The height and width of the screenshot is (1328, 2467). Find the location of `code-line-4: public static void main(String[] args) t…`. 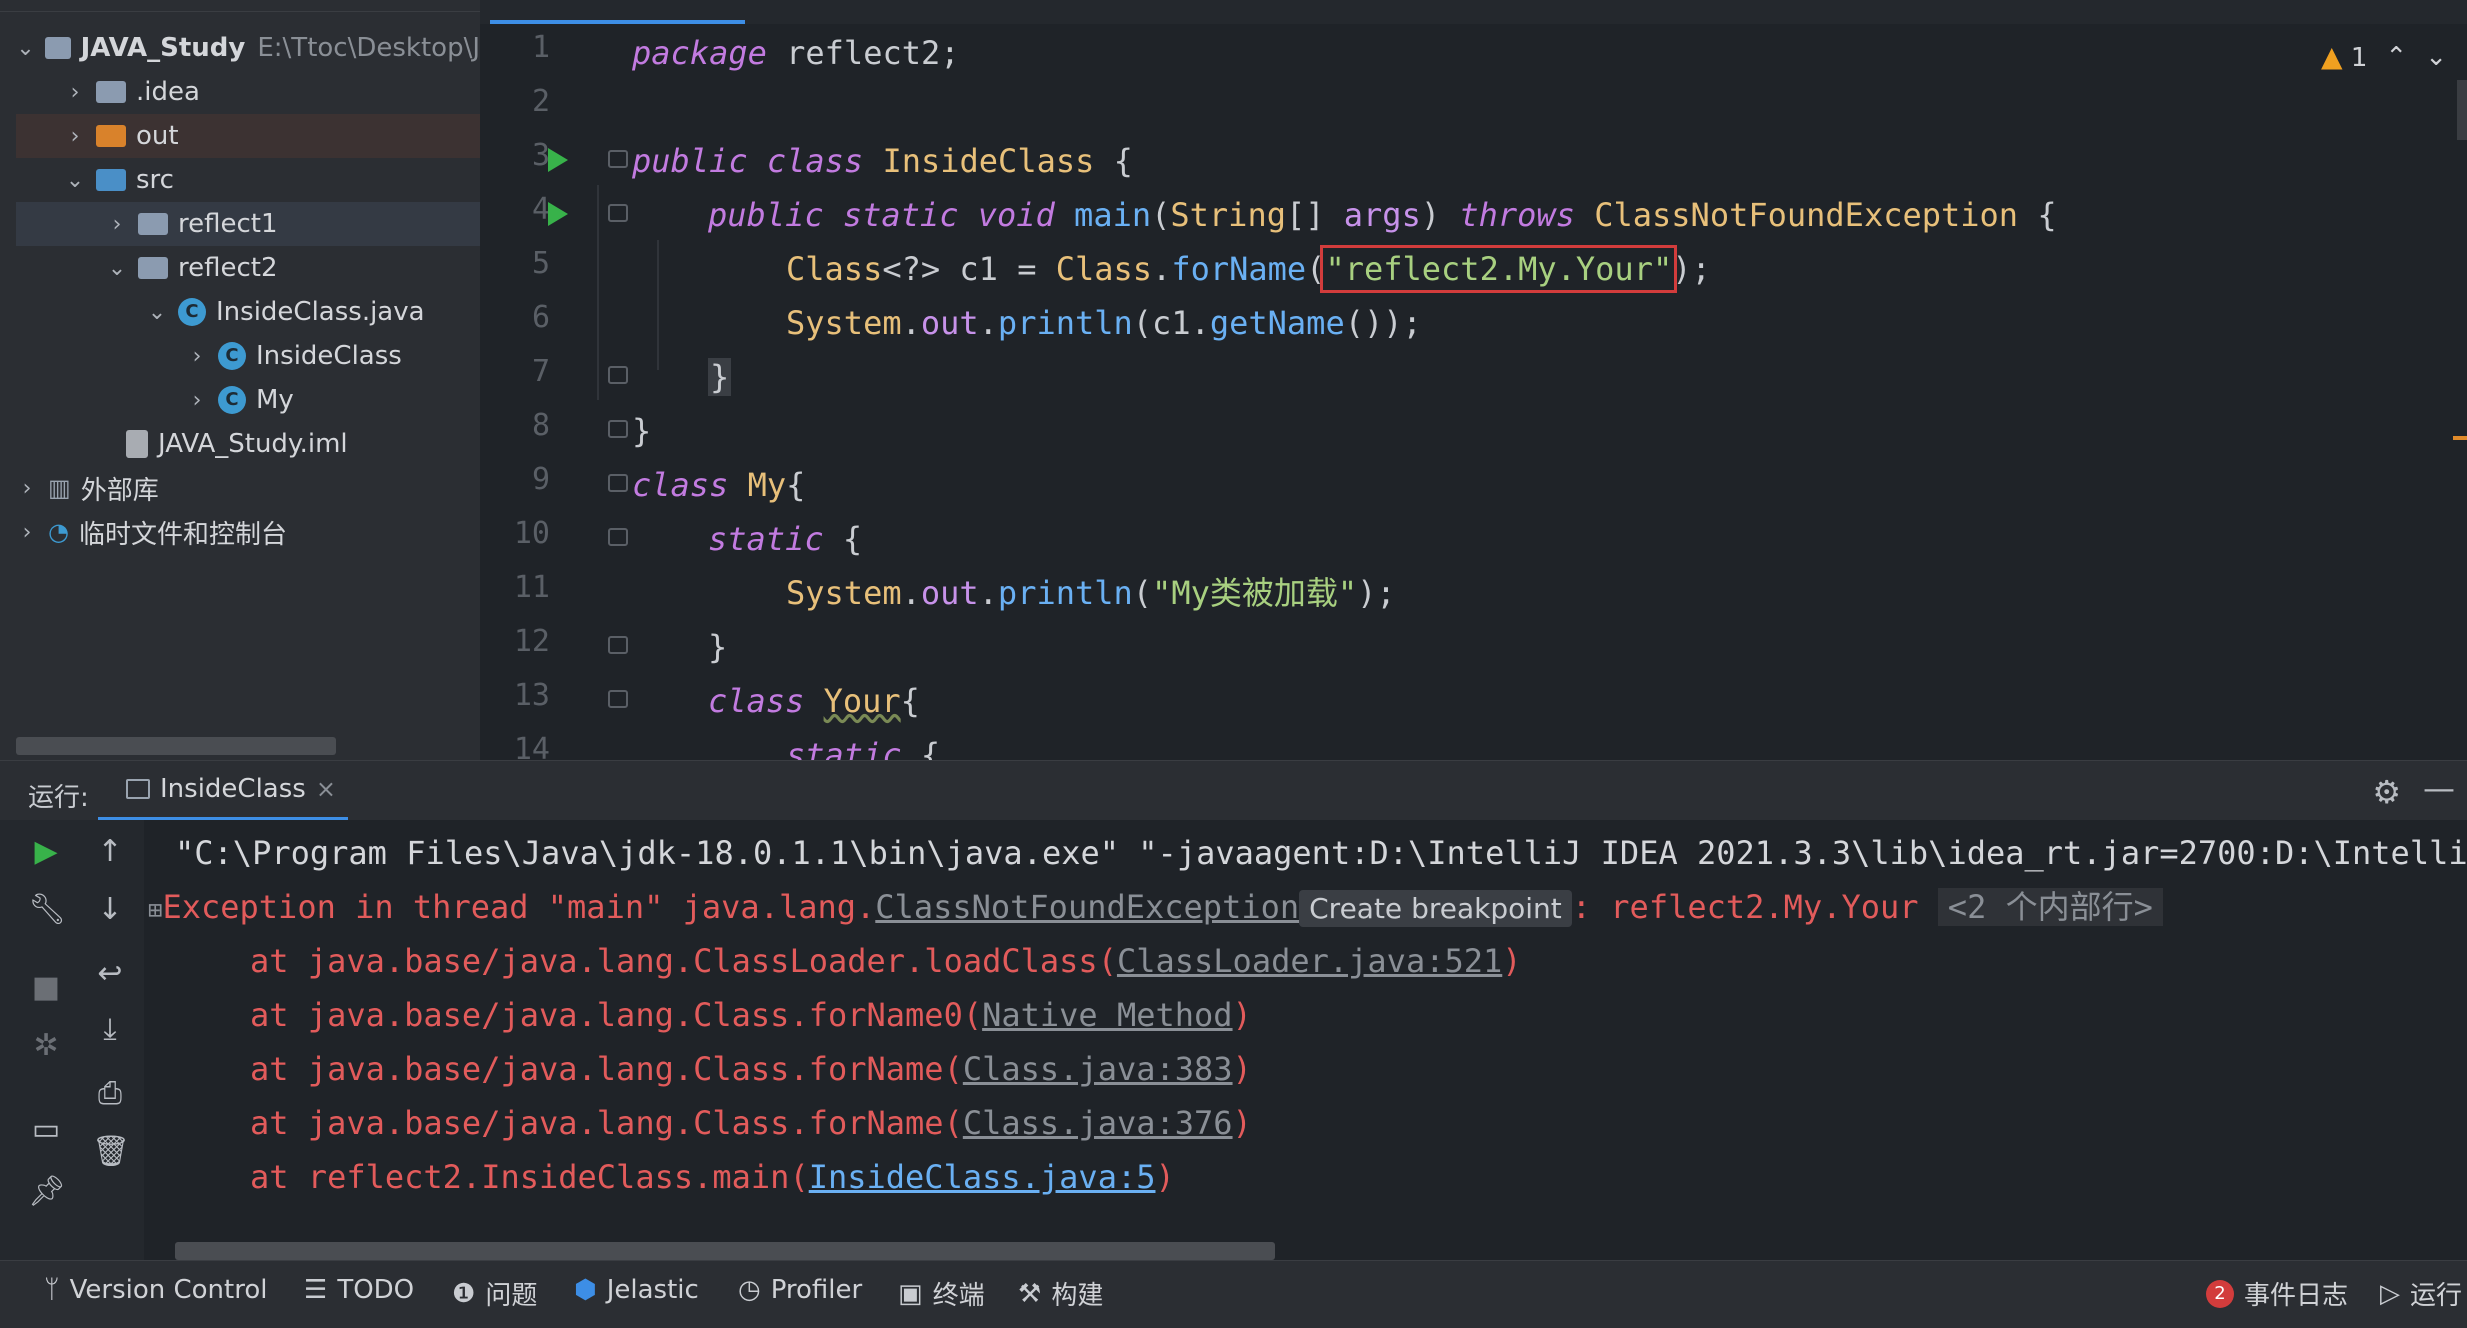

code-line-4: public static void main(String[] args) t… is located at coordinates (1382, 215).